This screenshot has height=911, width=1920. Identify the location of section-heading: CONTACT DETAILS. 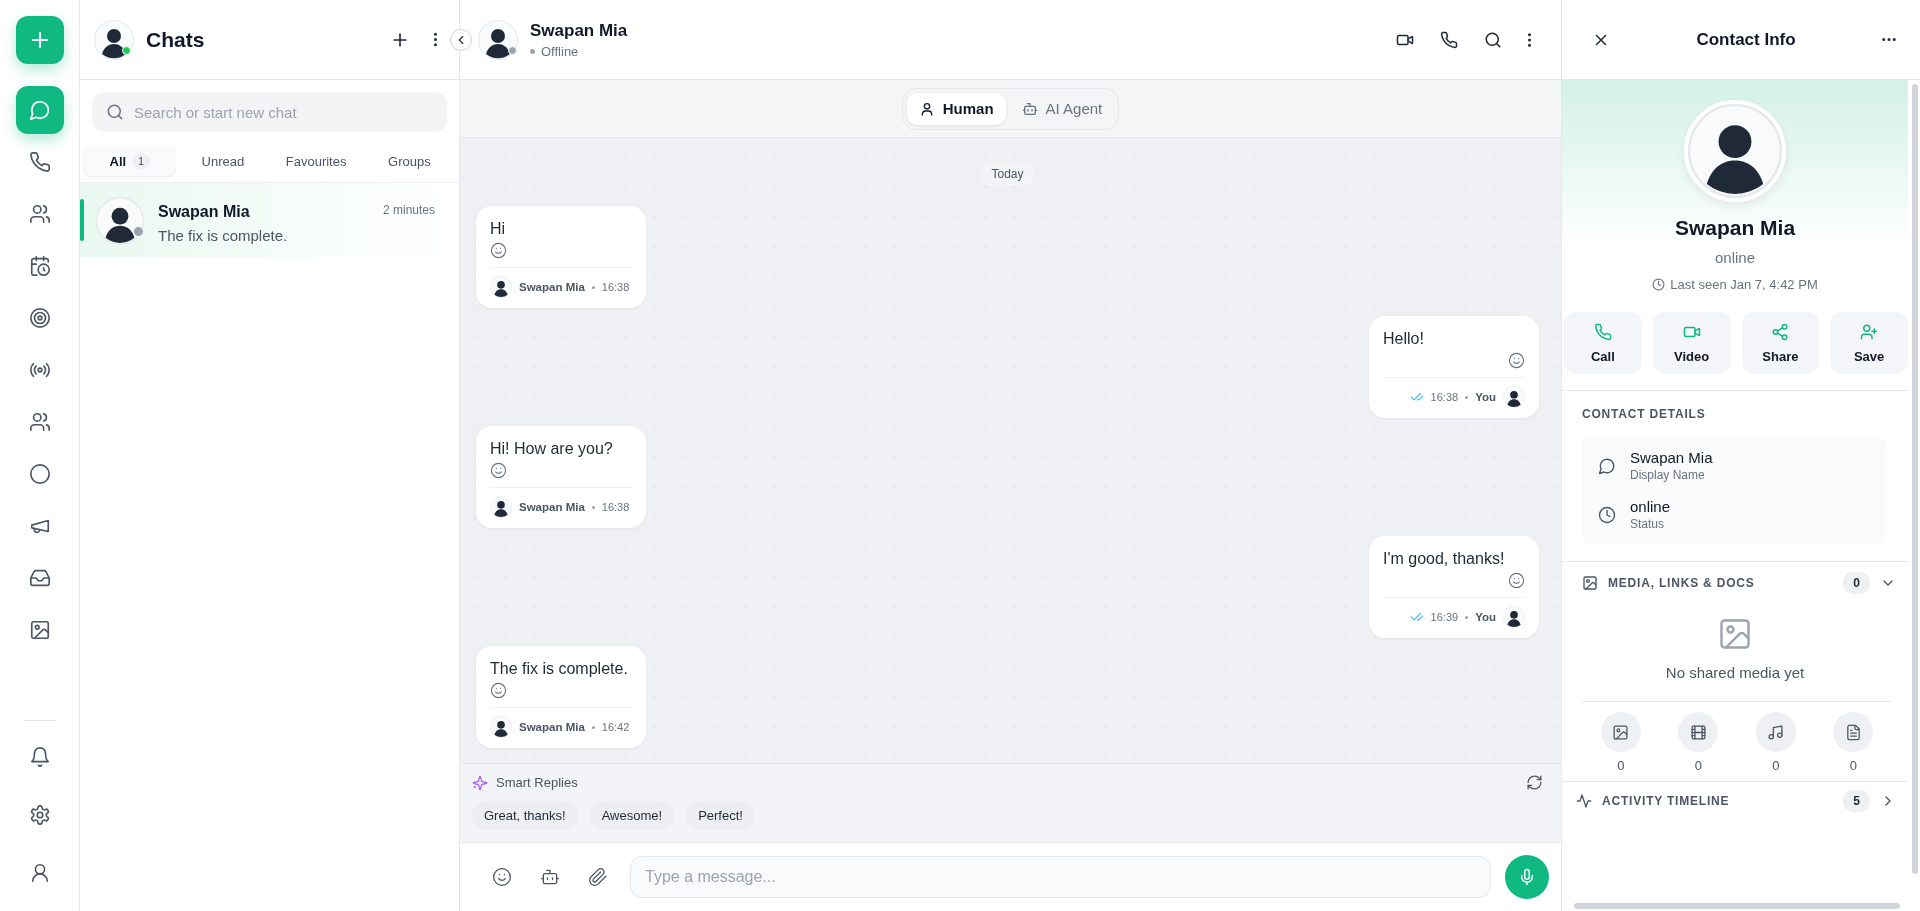
(1644, 414).